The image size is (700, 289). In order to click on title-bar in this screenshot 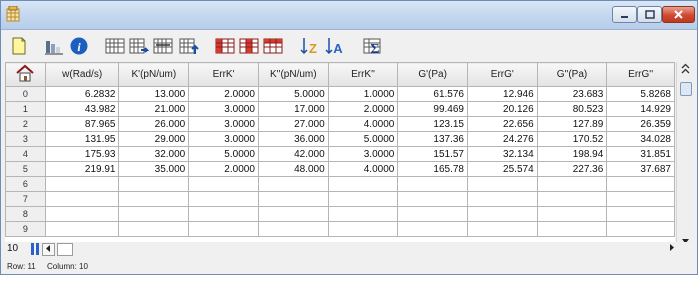, I will do `click(349, 15)`.